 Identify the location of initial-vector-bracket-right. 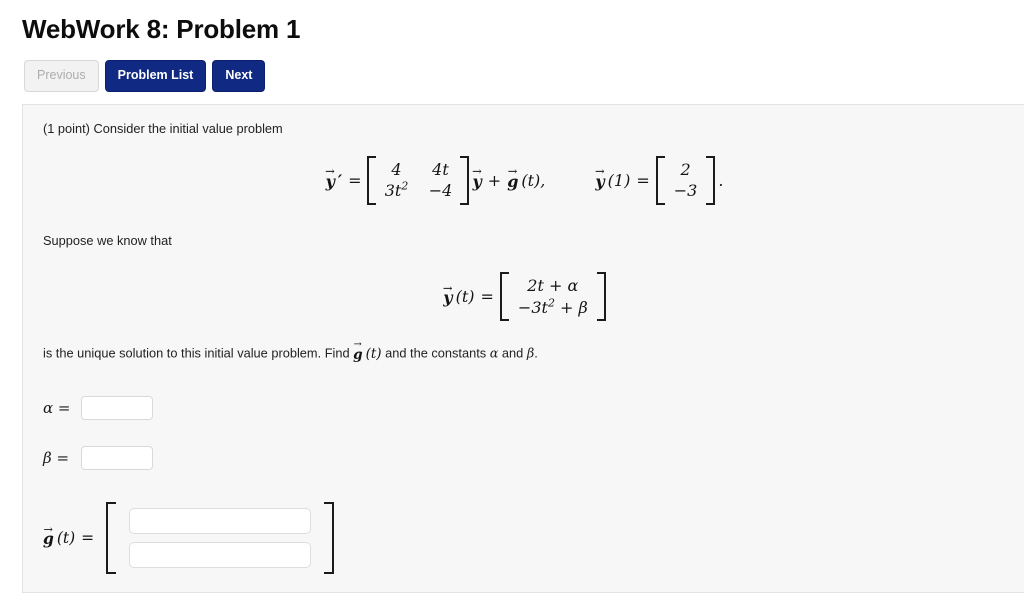
(711, 180).